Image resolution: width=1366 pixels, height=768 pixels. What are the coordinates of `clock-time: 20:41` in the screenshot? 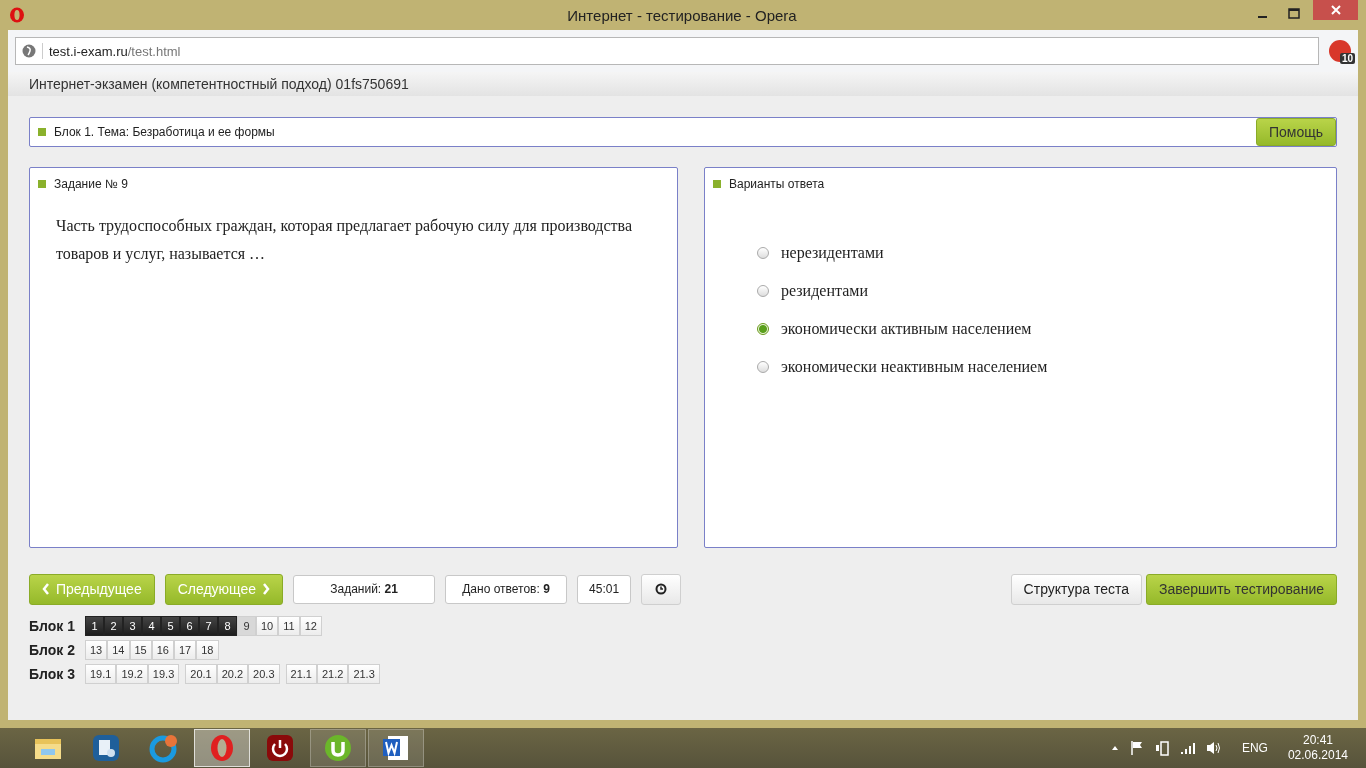 It's located at (1317, 740).